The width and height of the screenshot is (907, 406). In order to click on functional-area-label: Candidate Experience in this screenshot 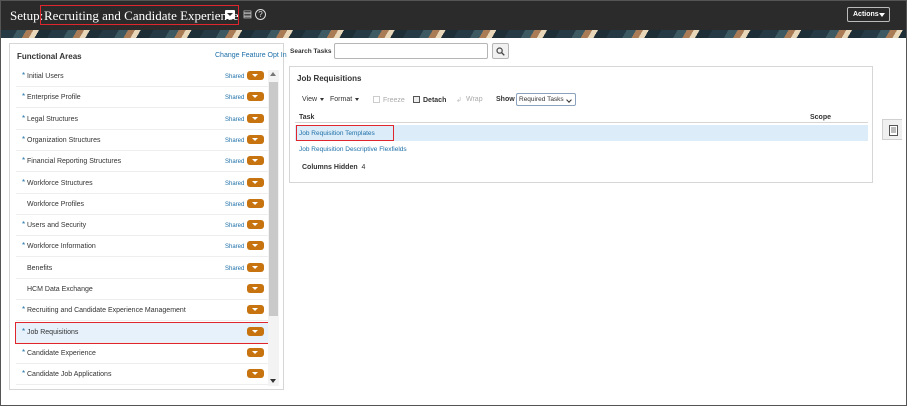, I will do `click(61, 353)`.